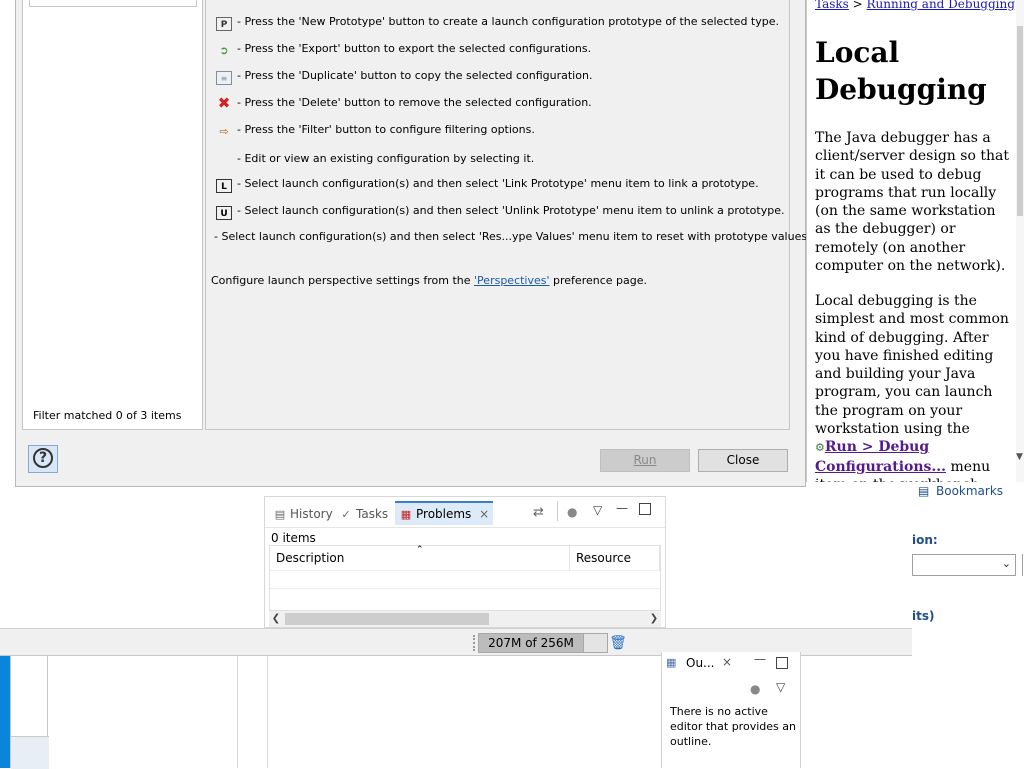 This screenshot has width=1024, height=769. What do you see at coordinates (538, 512) in the screenshot?
I see `focus-icon: ⇄` at bounding box center [538, 512].